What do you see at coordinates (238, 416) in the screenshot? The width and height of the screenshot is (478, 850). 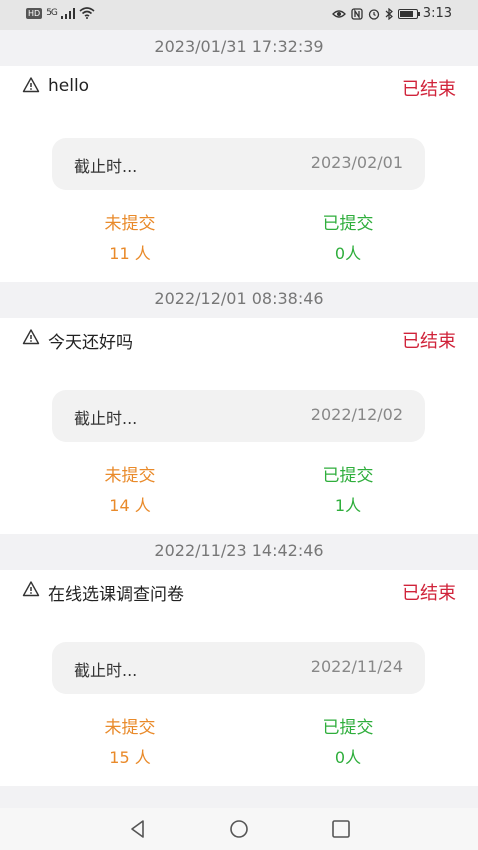 I see `deadline-box: 截止时... 2022/12/02` at bounding box center [238, 416].